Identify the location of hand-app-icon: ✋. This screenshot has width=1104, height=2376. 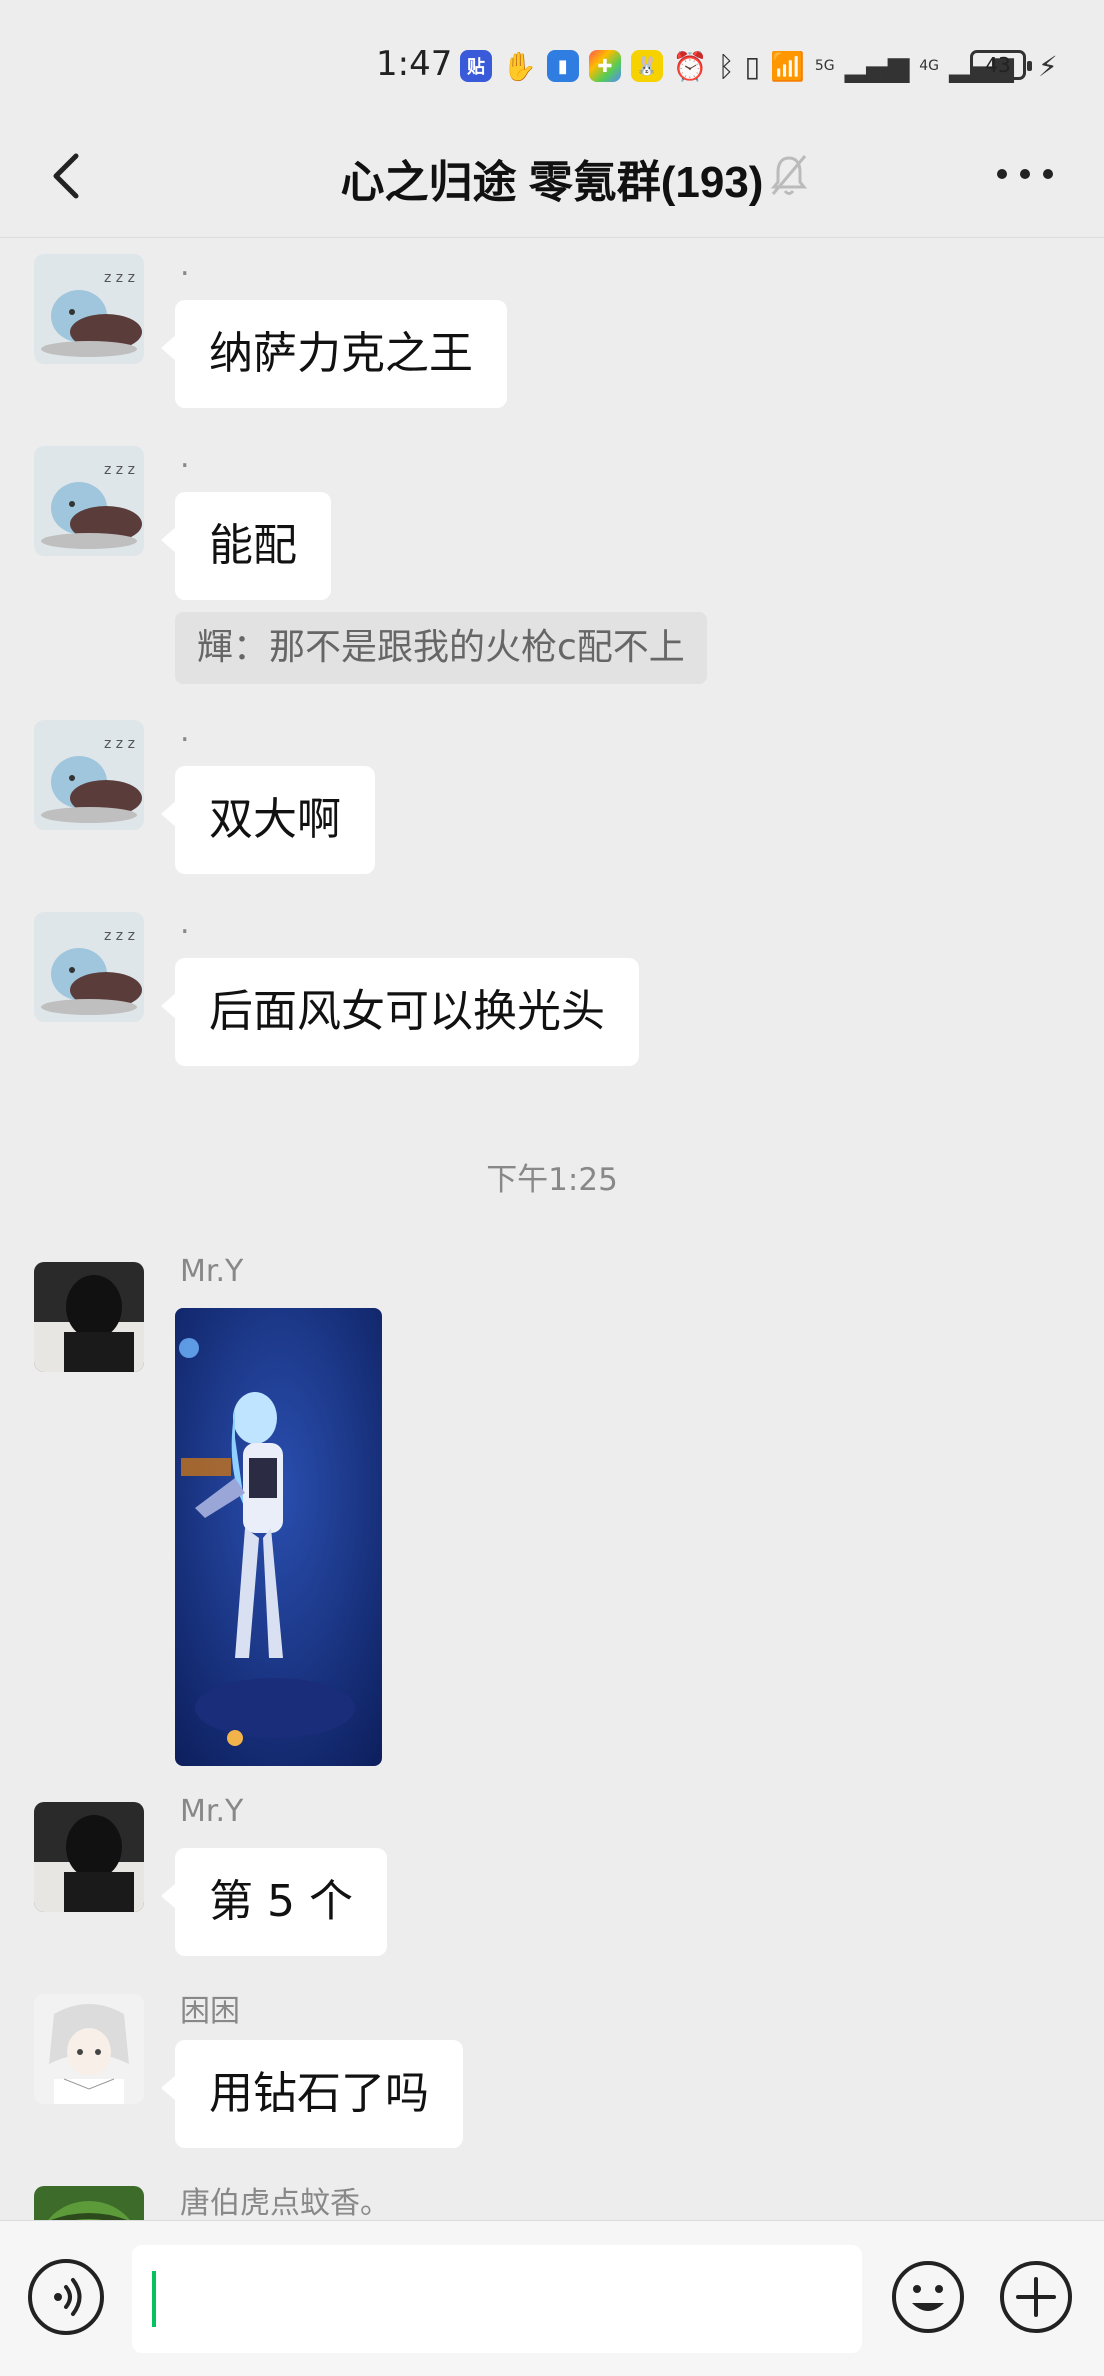
(519, 66).